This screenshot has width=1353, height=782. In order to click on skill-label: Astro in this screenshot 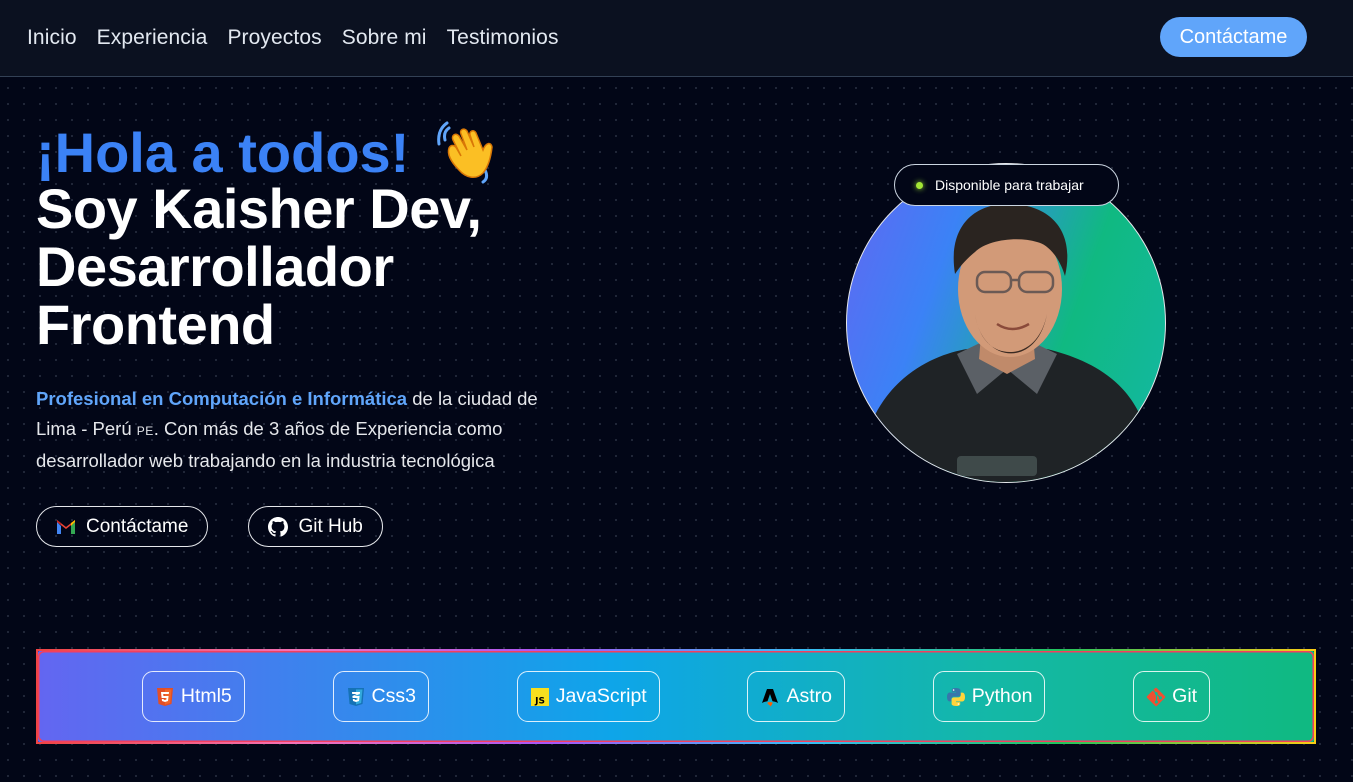, I will do `click(809, 696)`.